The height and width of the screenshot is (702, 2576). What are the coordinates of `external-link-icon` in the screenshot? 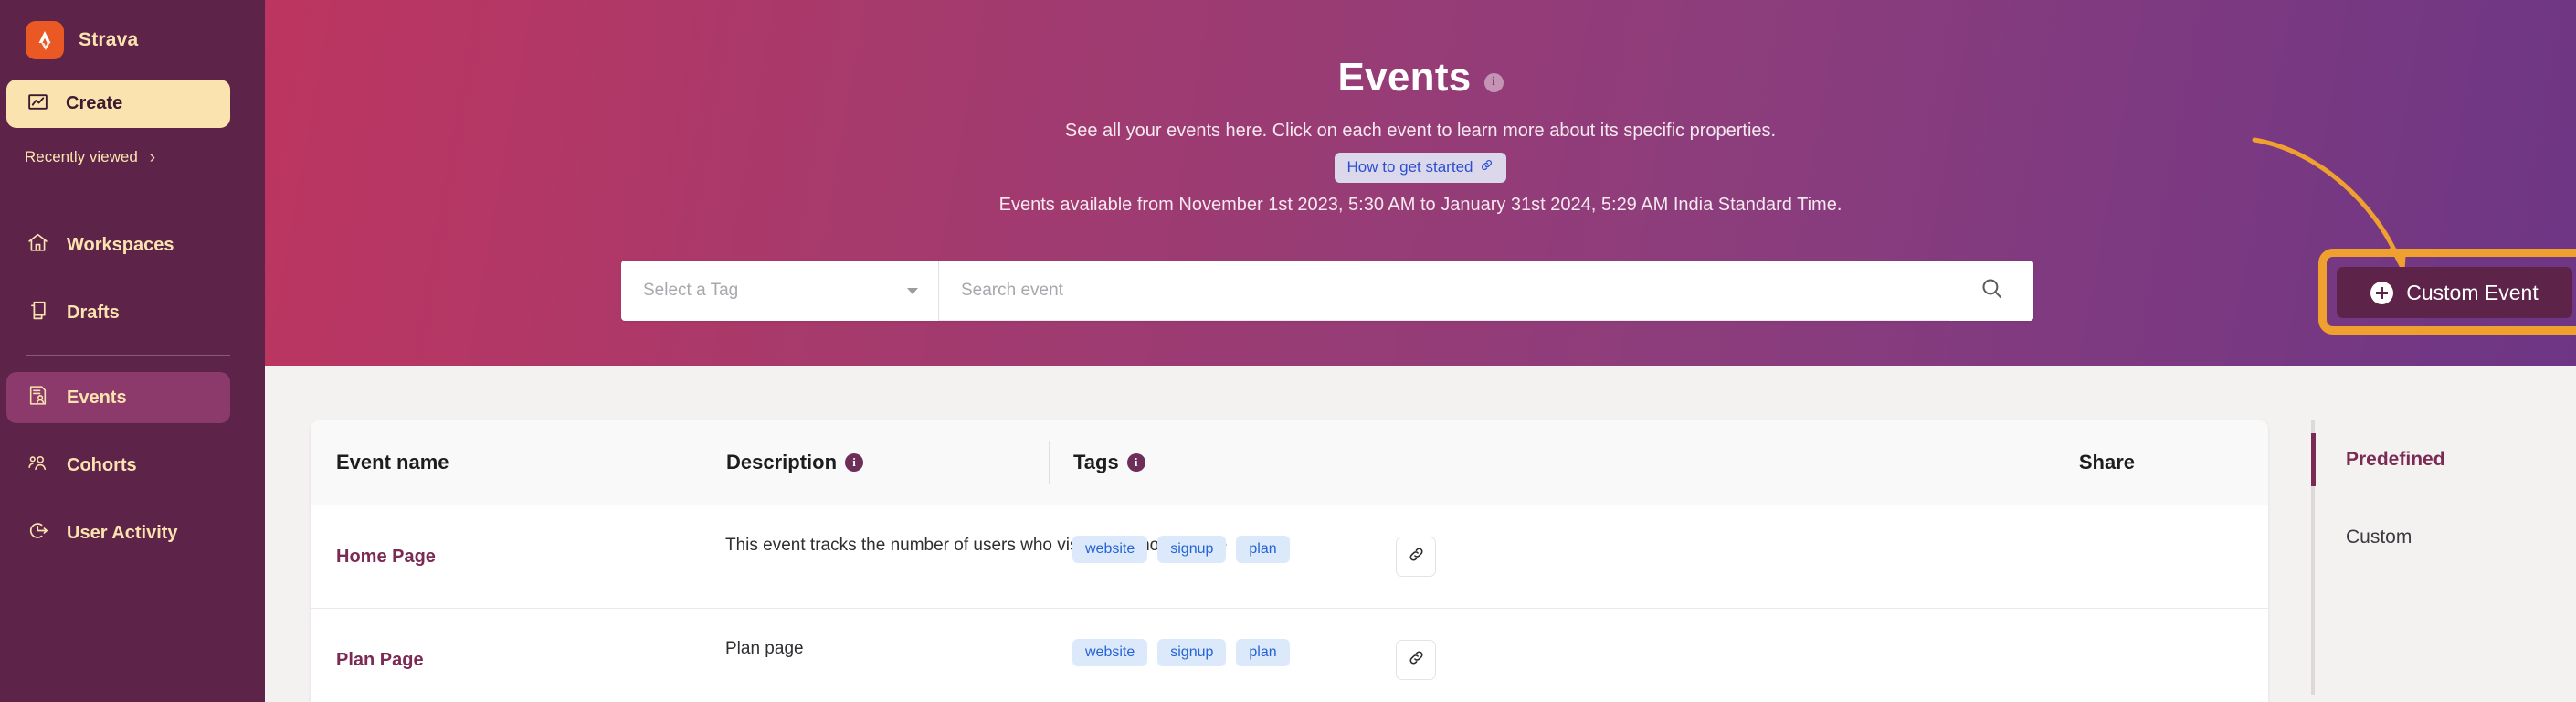 It's located at (1487, 167).